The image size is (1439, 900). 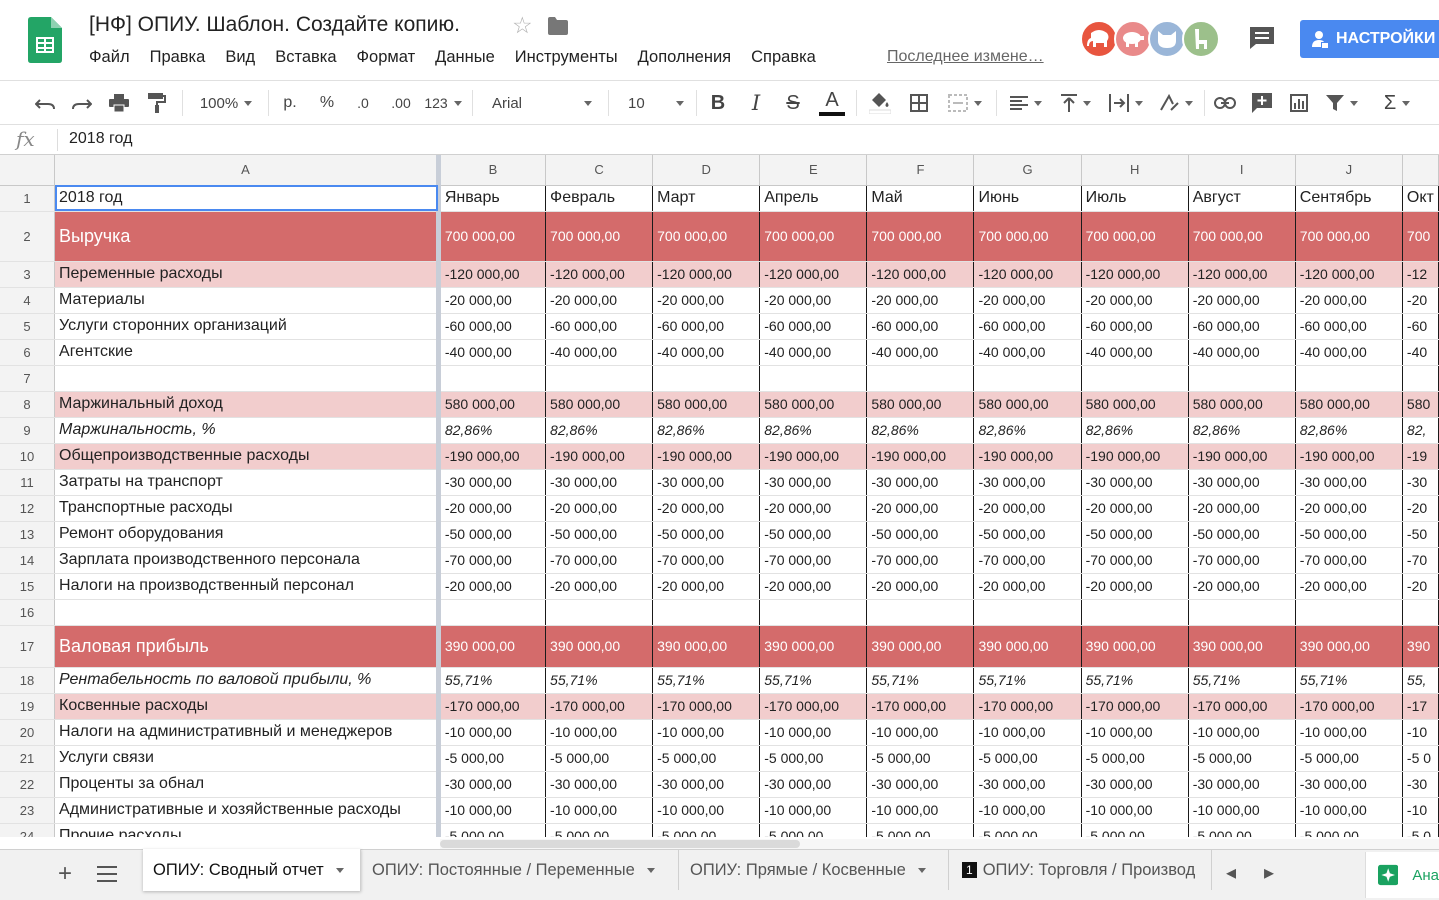 I want to click on row-header: 5, so click(x=28, y=326).